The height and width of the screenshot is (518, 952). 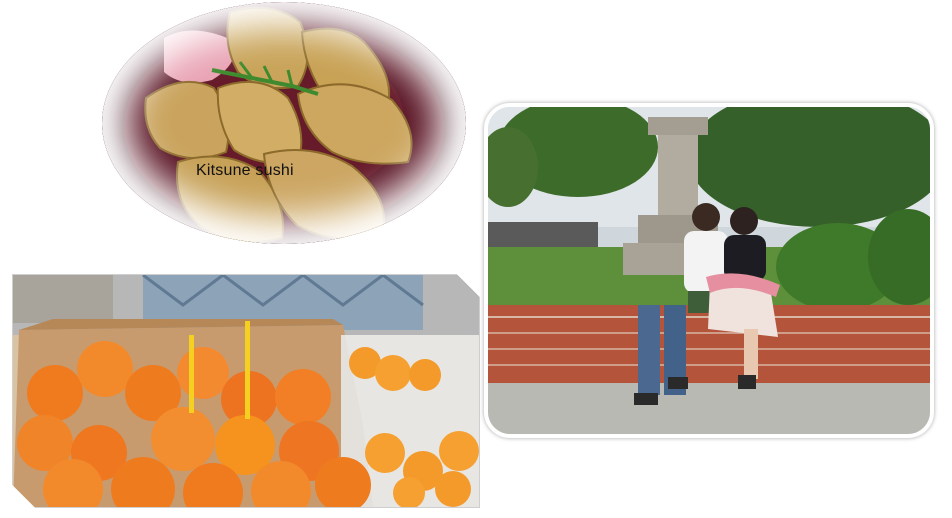 I want to click on sushi-caption: Kitsune sushi, so click(x=245, y=170).